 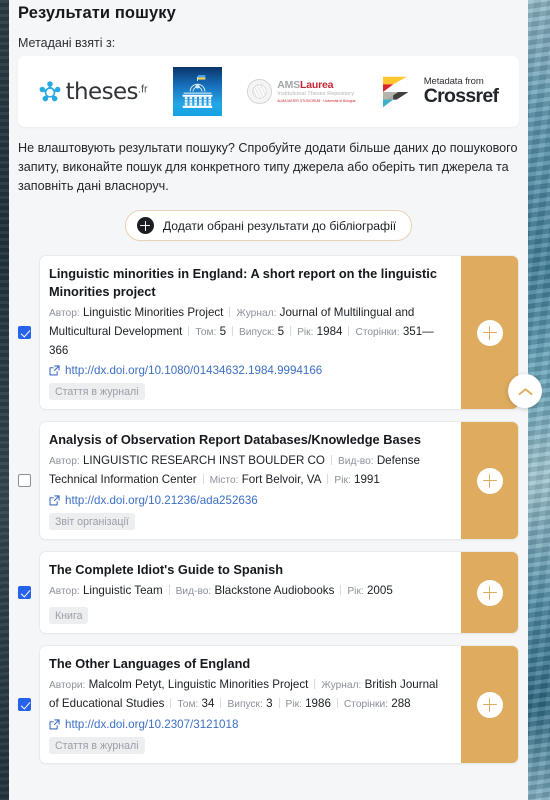 I want to click on metadata-field-label: Випуск:, so click(x=257, y=332).